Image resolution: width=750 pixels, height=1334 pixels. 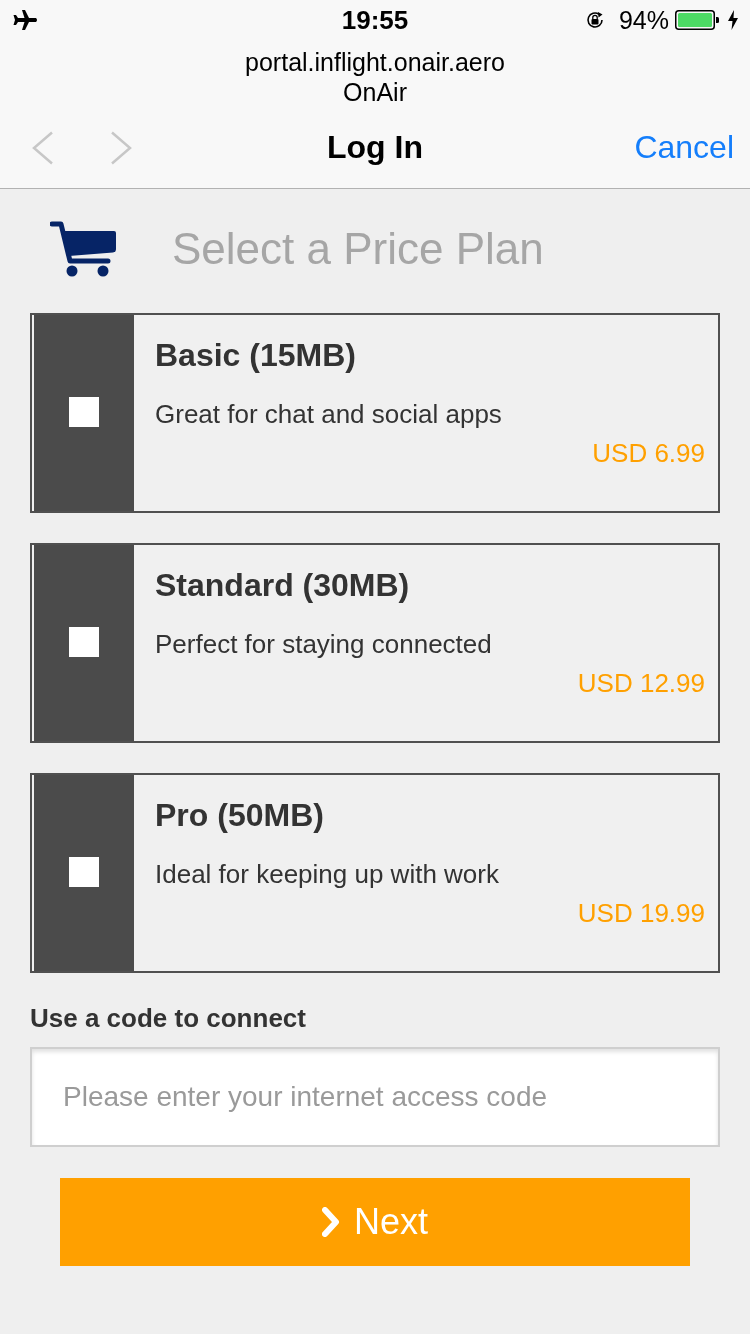 What do you see at coordinates (375, 20) in the screenshot?
I see `status-time: 19:55` at bounding box center [375, 20].